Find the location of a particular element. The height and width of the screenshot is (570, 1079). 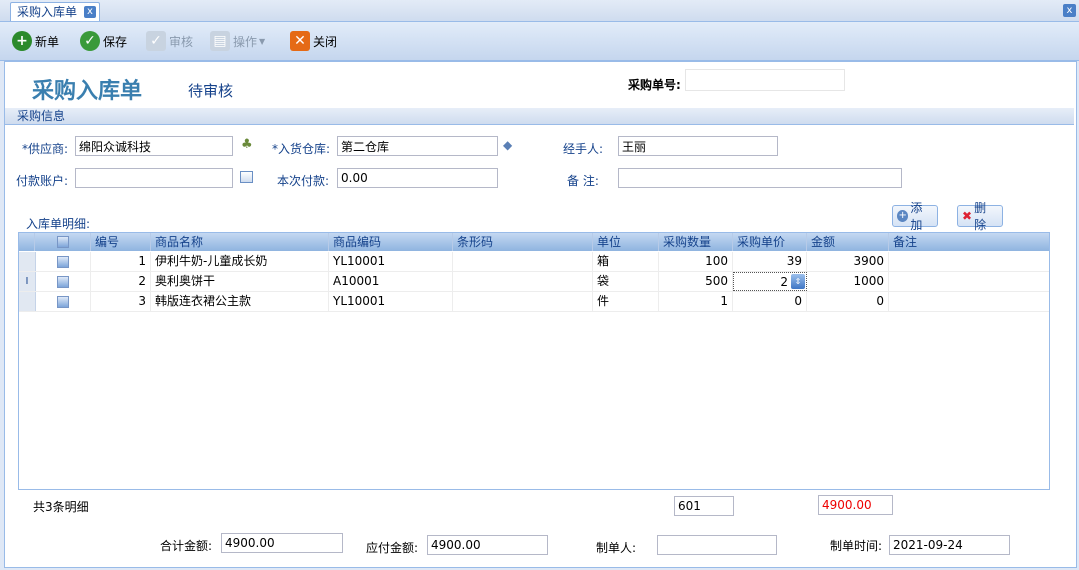

close-button: ✕ 关闭 is located at coordinates (313, 41).